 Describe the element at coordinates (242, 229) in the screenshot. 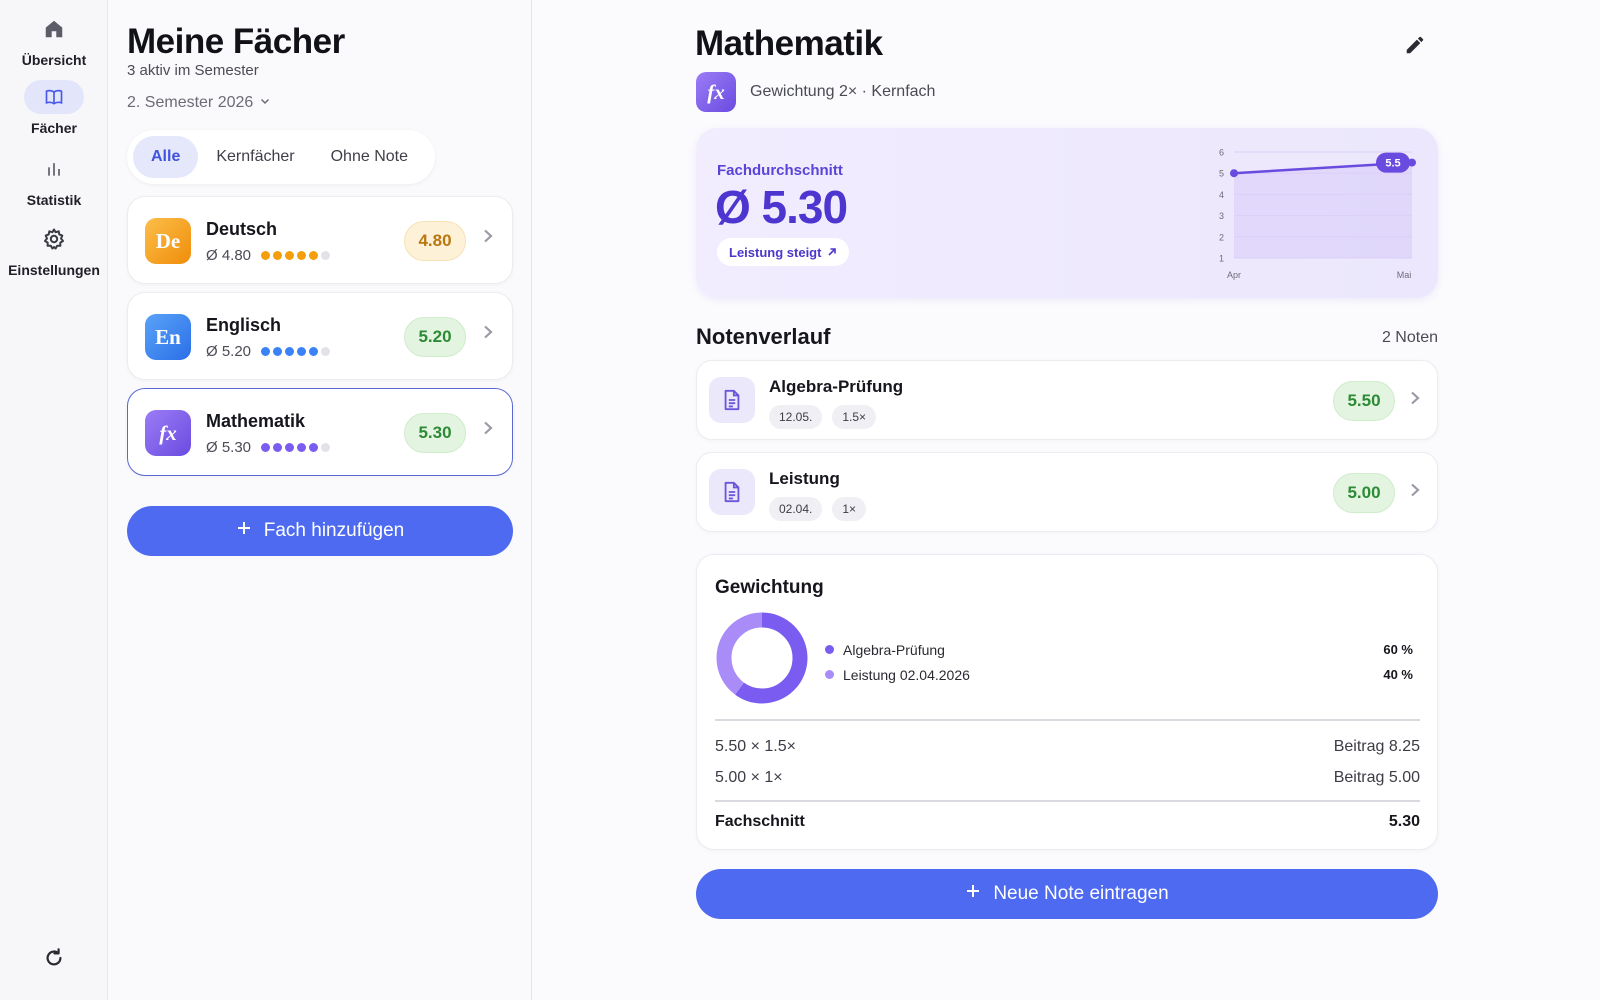

I see `subject-name: Deutsch` at that location.